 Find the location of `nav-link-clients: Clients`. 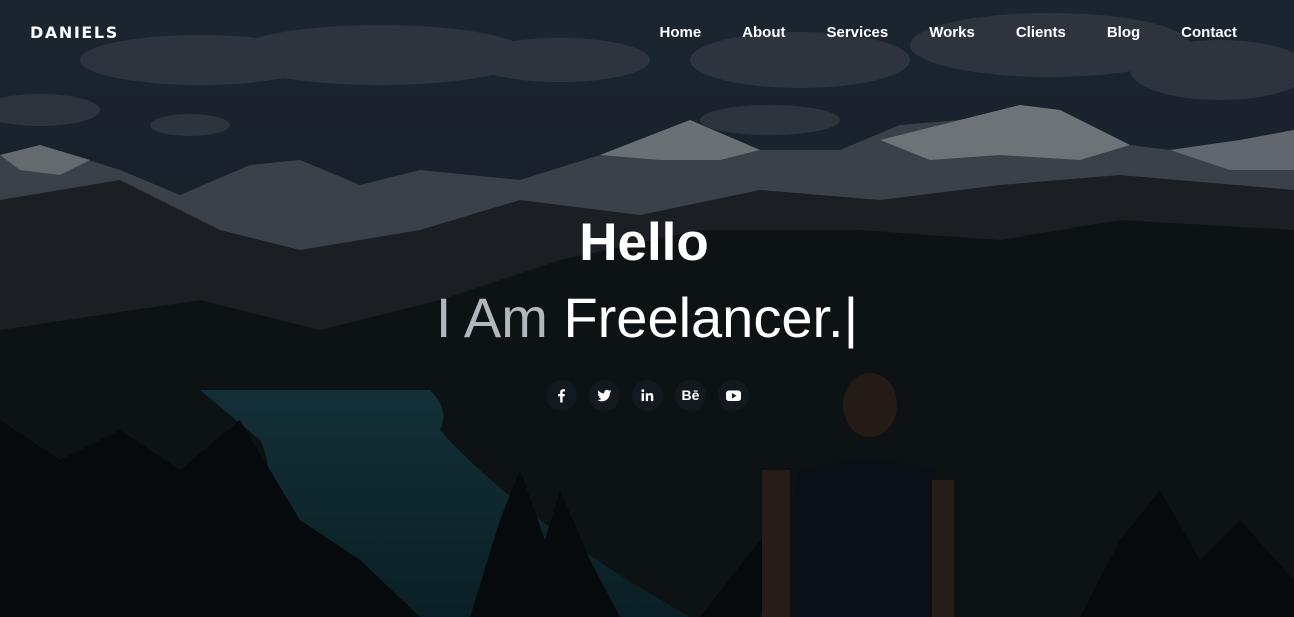

nav-link-clients: Clients is located at coordinates (1041, 32).